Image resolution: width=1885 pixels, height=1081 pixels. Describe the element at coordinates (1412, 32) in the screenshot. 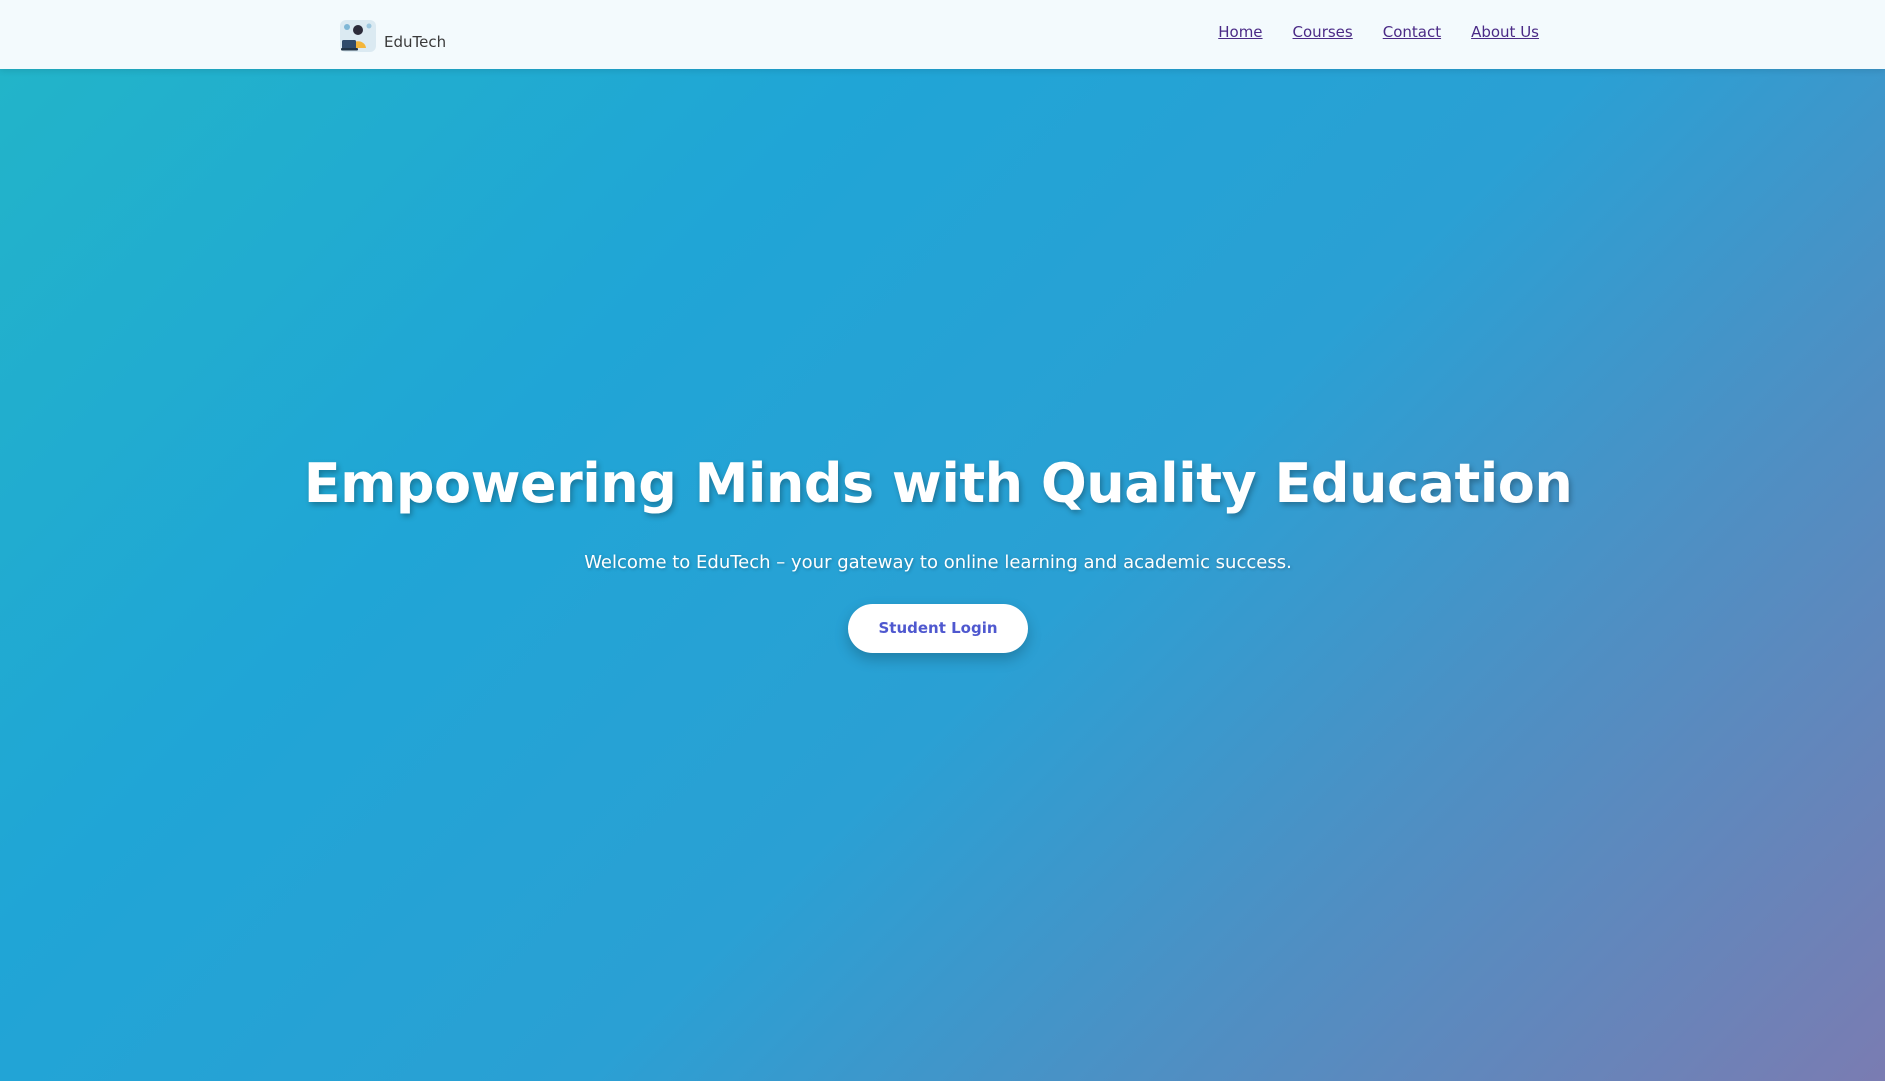

I see `nav-link-contact: Contact` at that location.